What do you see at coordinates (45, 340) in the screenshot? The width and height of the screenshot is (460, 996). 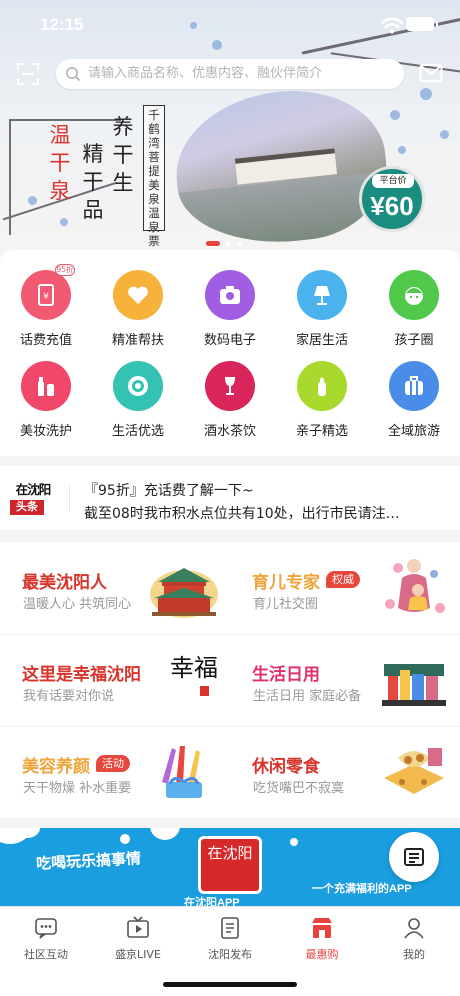 I see `grid-item-label: 话费充值` at bounding box center [45, 340].